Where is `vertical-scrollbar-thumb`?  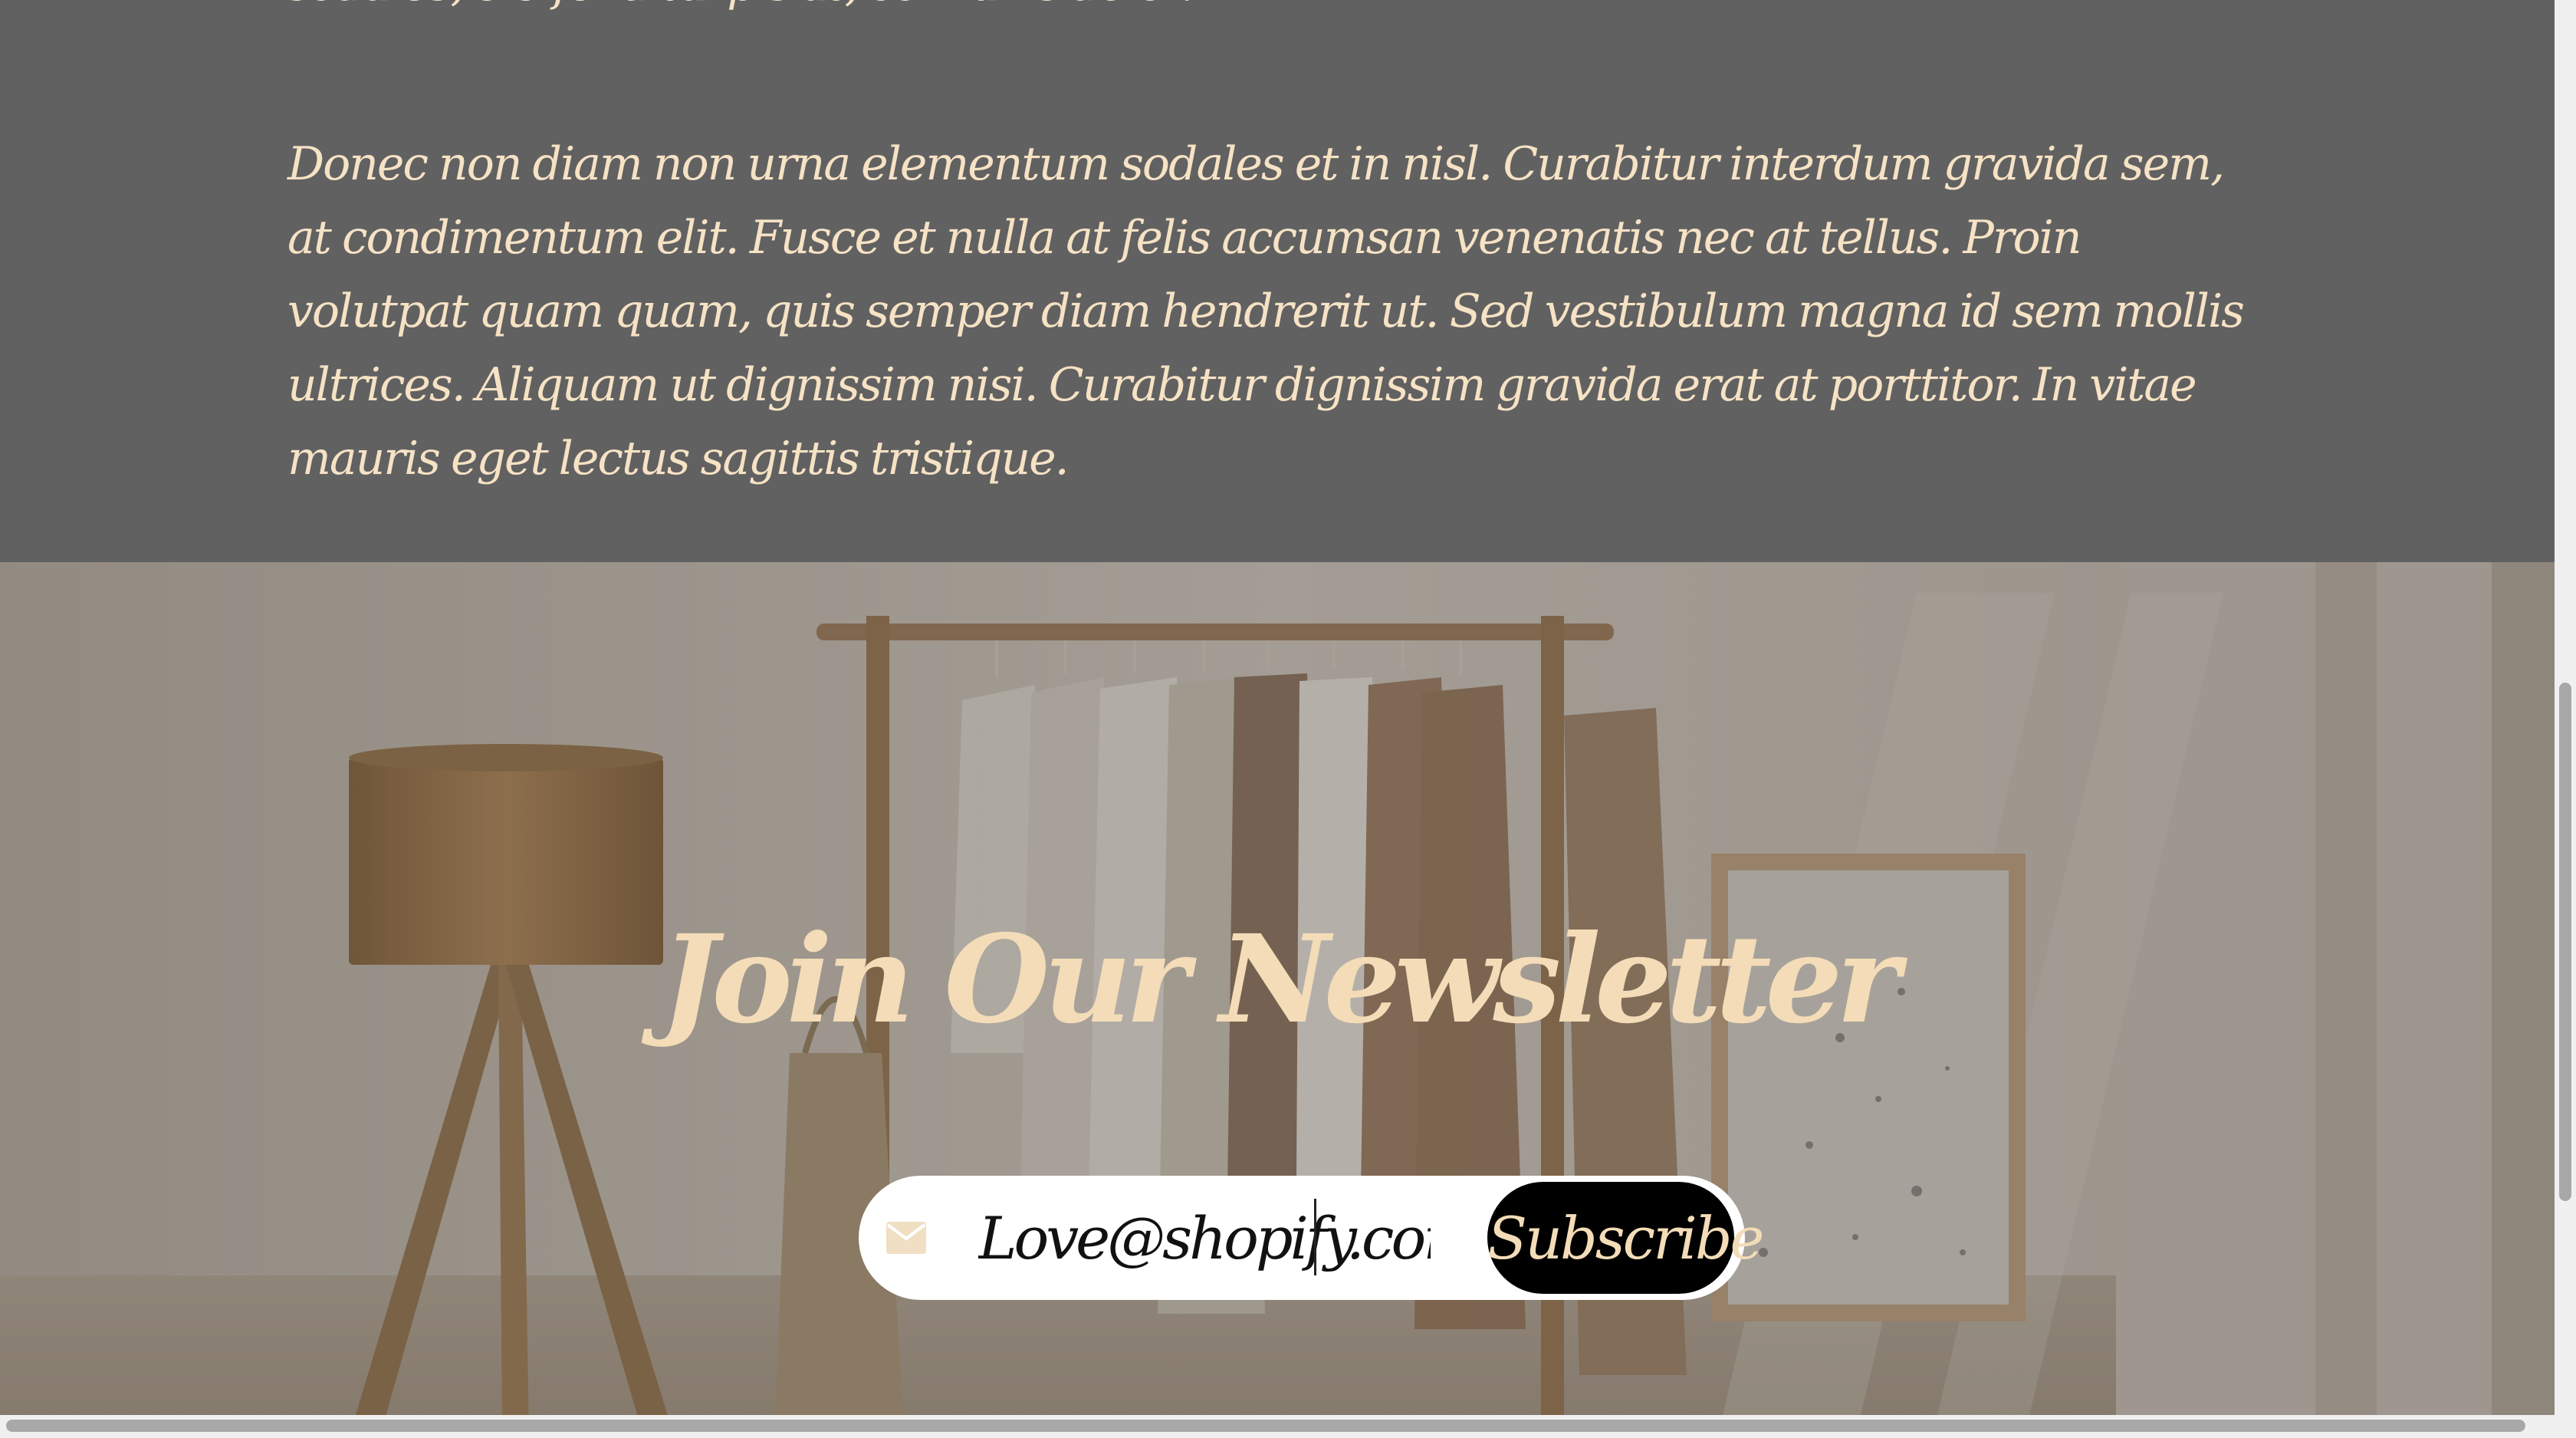
vertical-scrollbar-thumb is located at coordinates (2565, 942).